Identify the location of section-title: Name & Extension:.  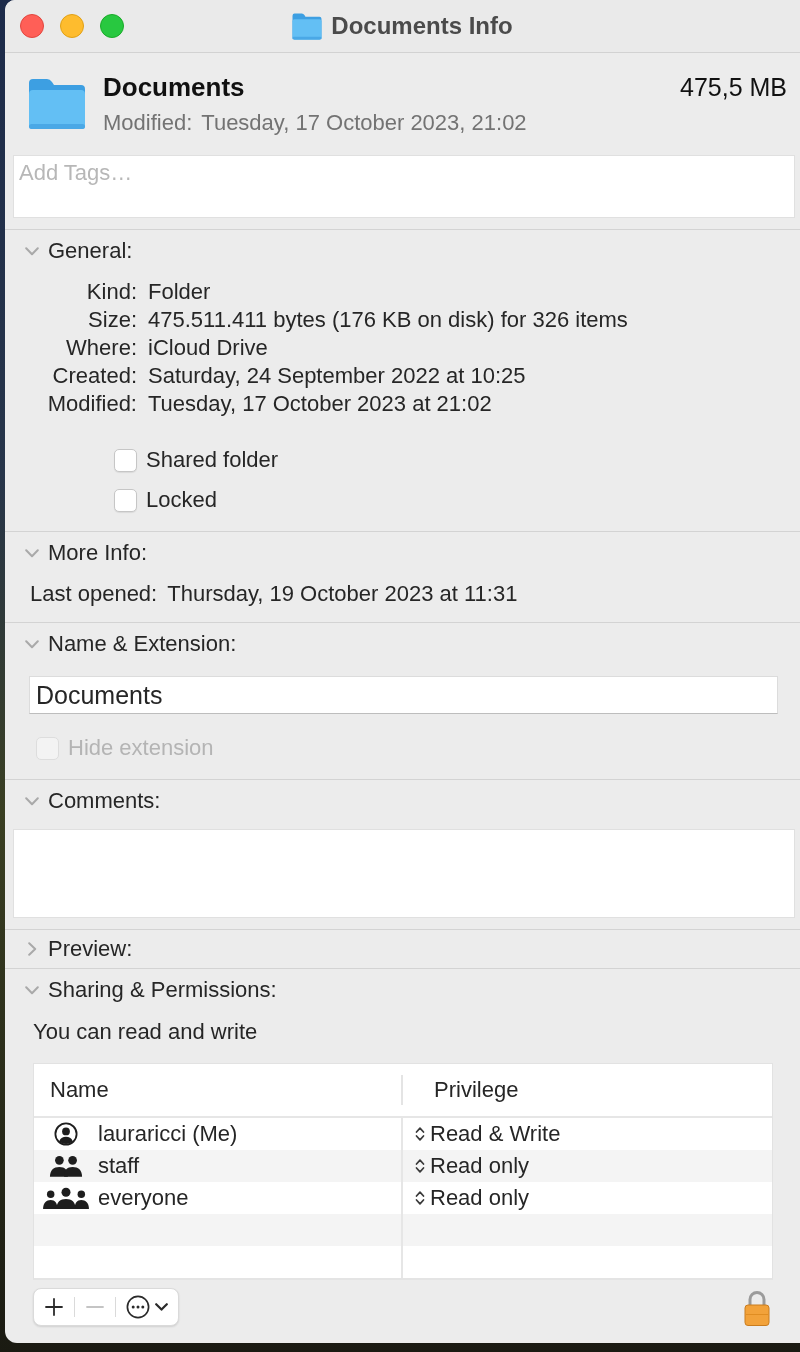
(142, 644).